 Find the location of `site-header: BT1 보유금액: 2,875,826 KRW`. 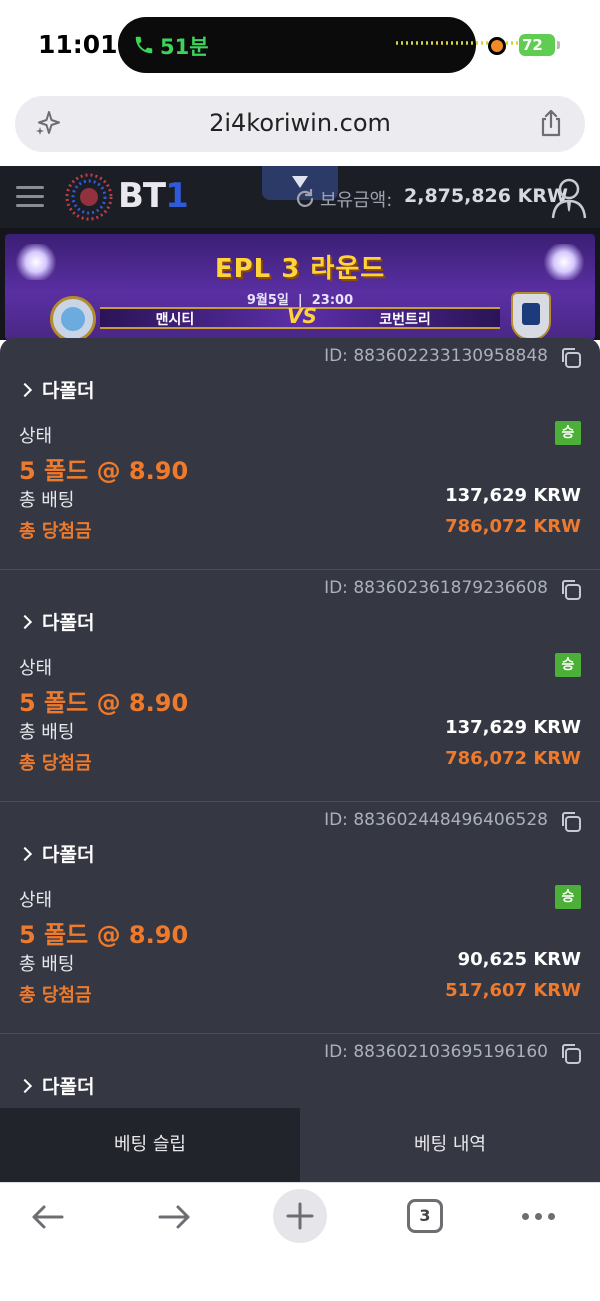

site-header: BT1 보유금액: 2,875,826 KRW is located at coordinates (300, 197).